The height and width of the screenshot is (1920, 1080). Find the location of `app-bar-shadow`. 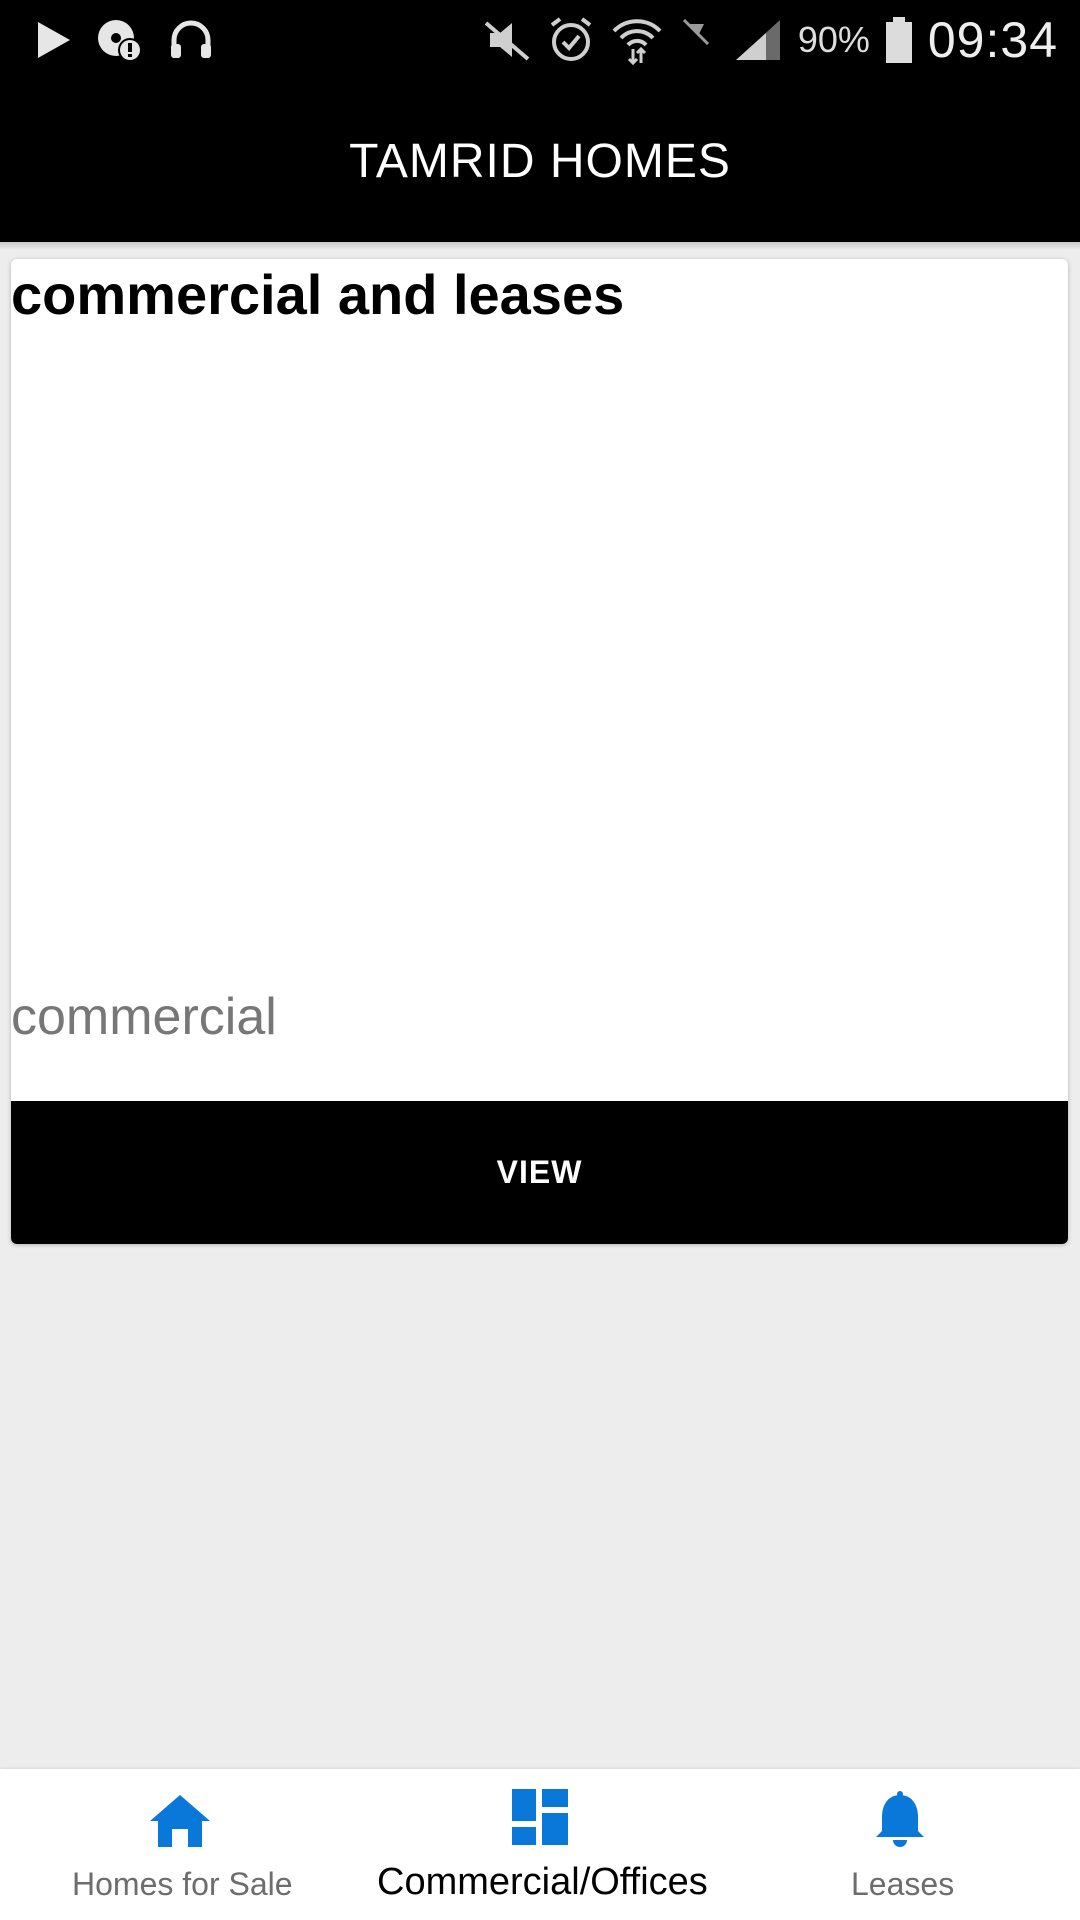

app-bar-shadow is located at coordinates (540, 246).